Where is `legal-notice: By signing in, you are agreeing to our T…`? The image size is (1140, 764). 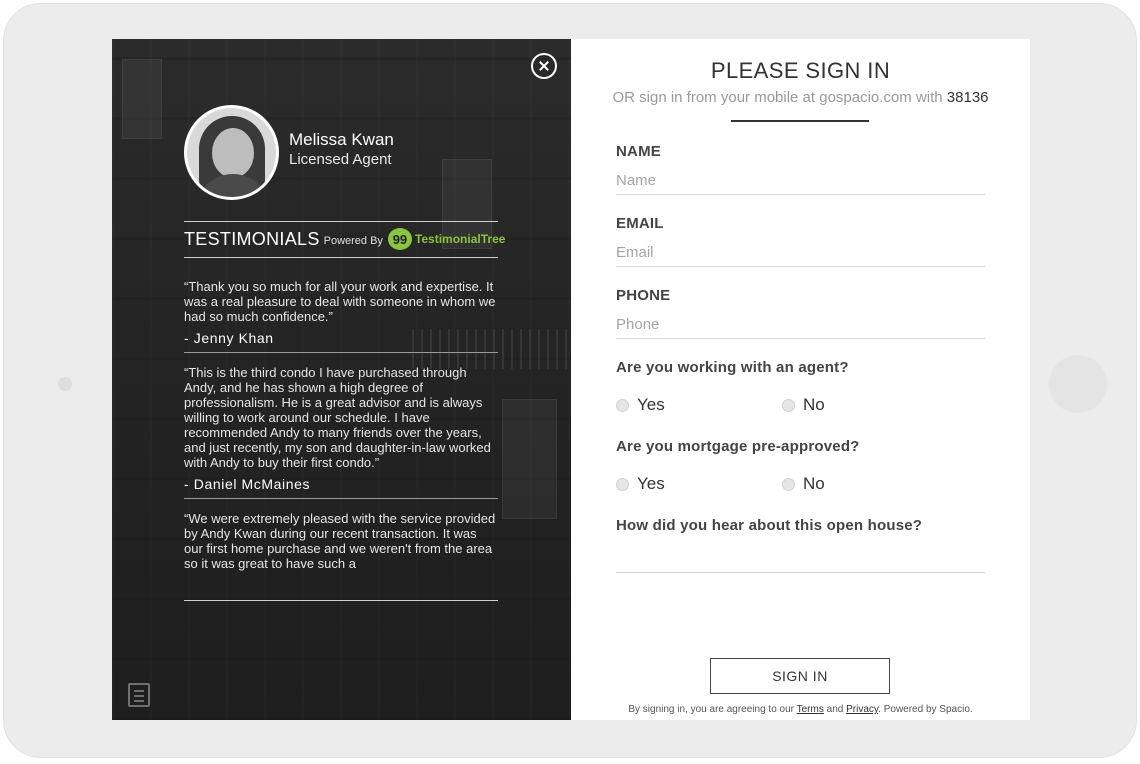 legal-notice: By signing in, you are agreeing to our T… is located at coordinates (800, 709).